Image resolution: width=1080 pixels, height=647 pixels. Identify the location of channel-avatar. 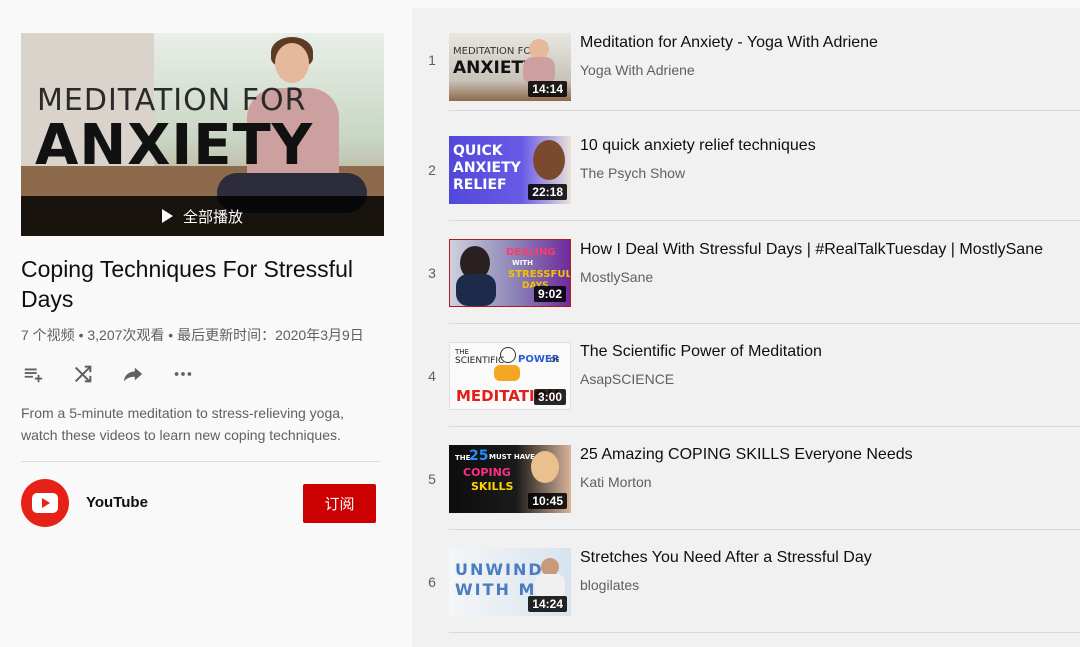
(45, 503).